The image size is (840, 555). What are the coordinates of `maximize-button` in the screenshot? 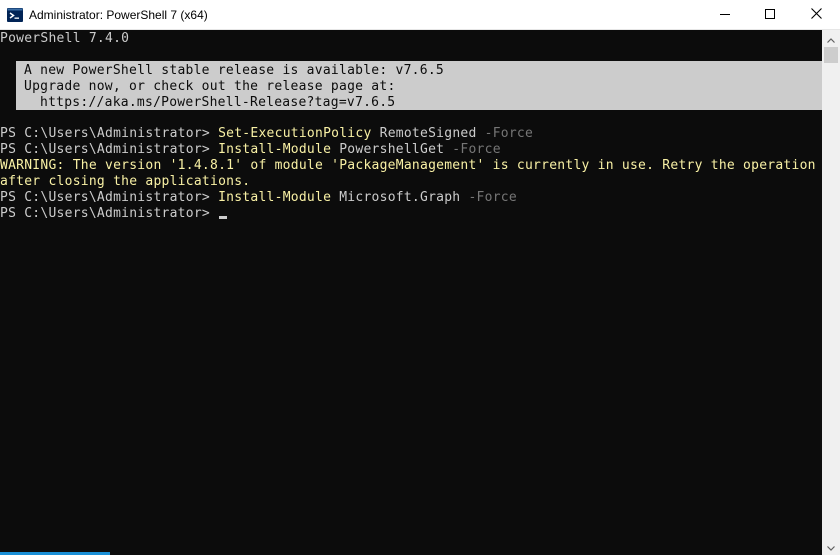 It's located at (770, 15).